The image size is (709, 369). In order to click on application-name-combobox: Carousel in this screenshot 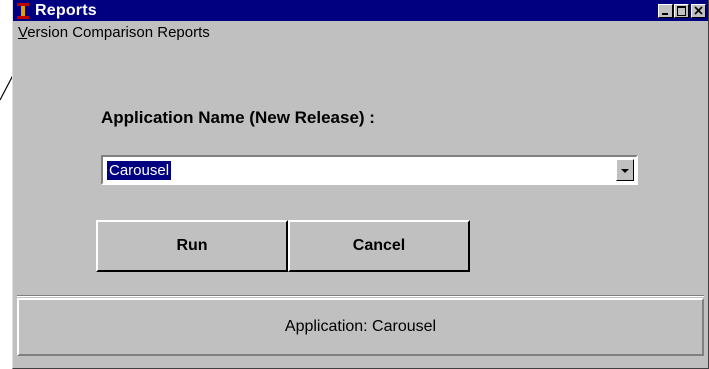, I will do `click(369, 170)`.